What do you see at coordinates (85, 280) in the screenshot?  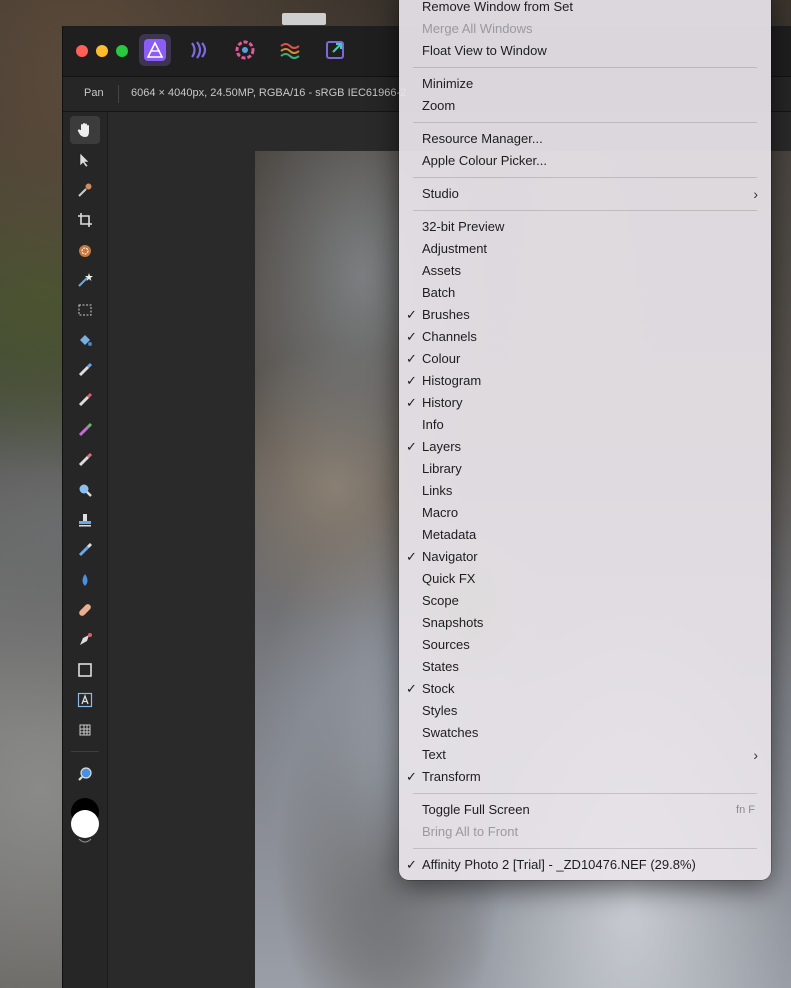 I see `flood-select-icon` at bounding box center [85, 280].